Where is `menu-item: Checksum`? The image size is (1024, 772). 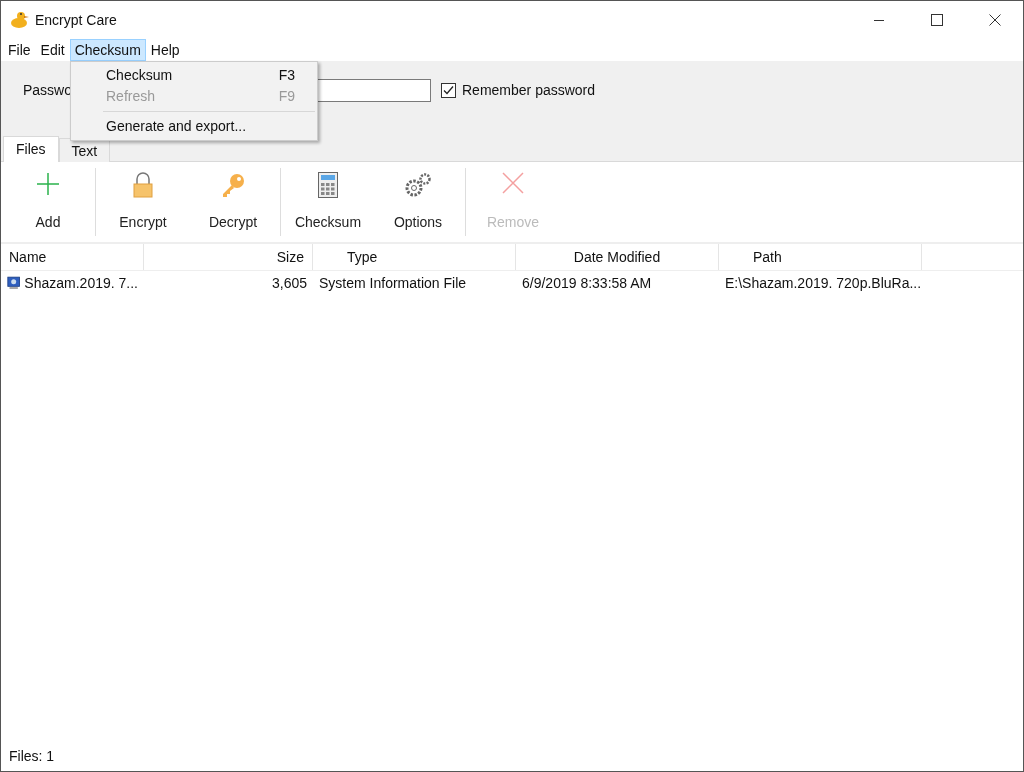
menu-item: Checksum is located at coordinates (107, 50).